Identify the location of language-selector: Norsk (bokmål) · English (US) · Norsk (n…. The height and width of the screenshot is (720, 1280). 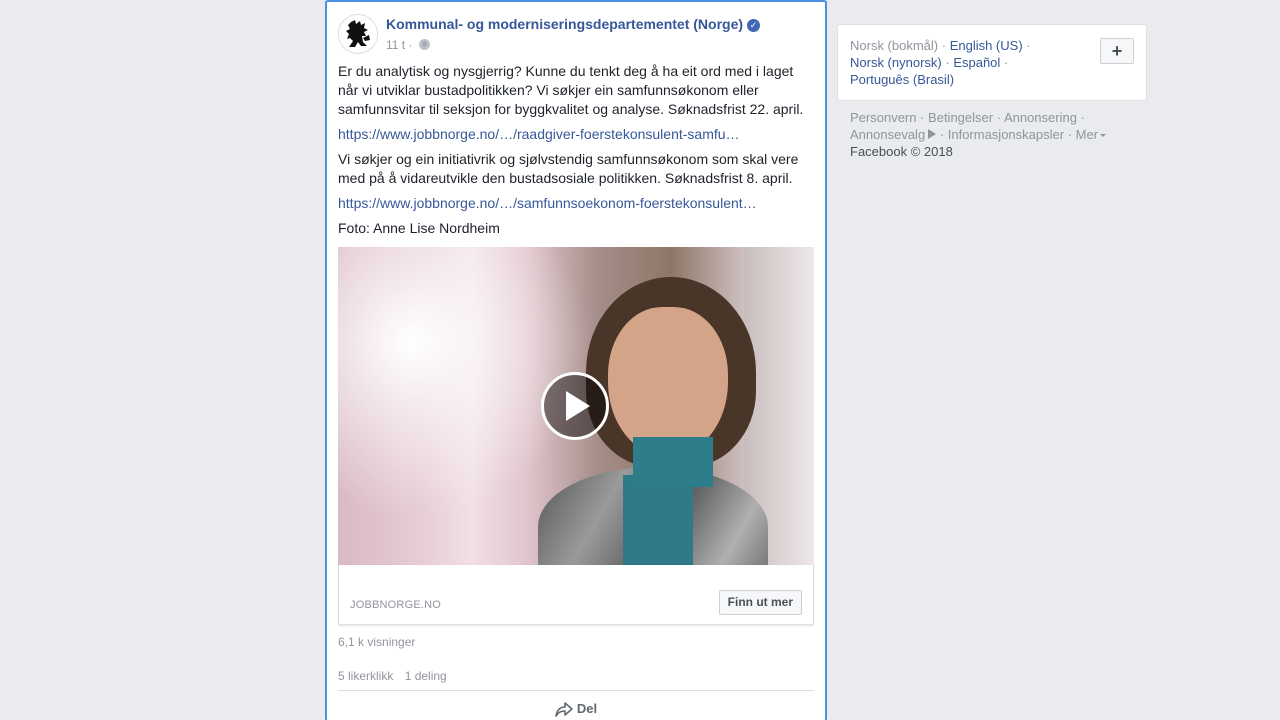
(992, 62).